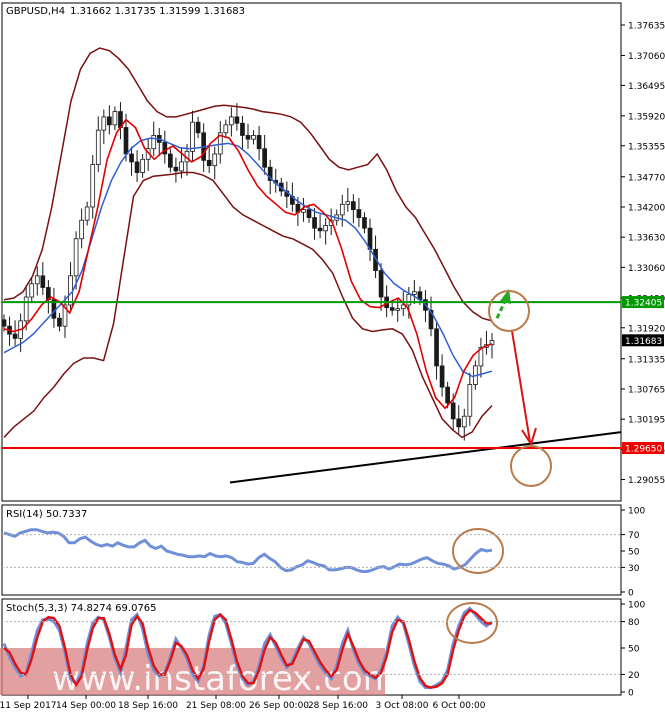  Describe the element at coordinates (643, 342) in the screenshot. I see `current-level-label: 1.31683` at that location.